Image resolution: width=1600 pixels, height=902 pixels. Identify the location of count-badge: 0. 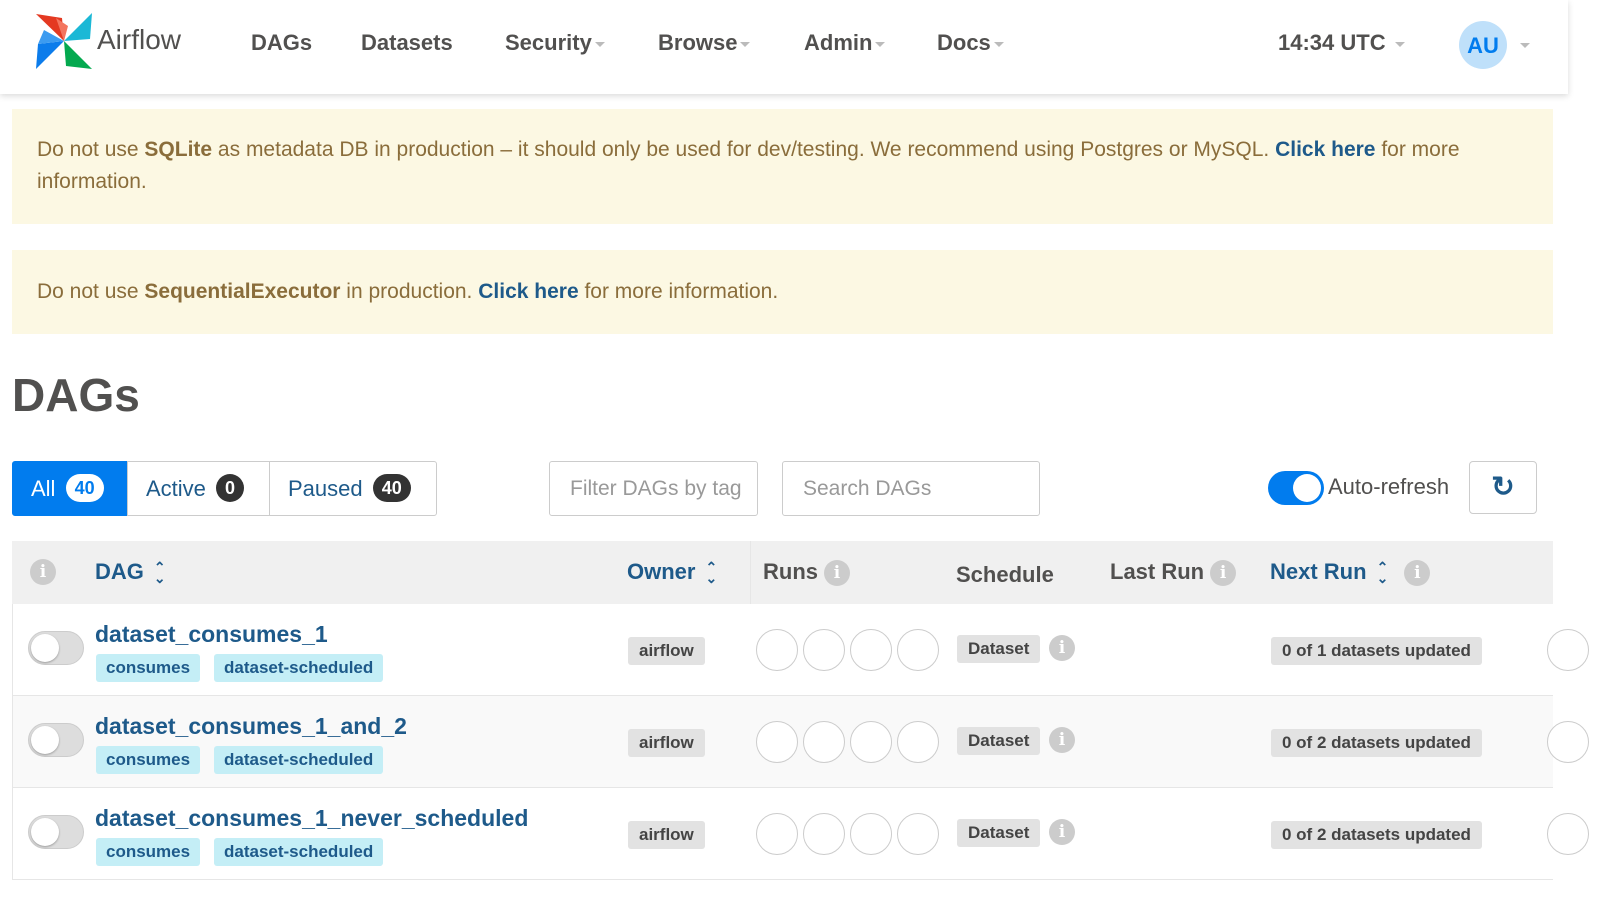
(230, 488).